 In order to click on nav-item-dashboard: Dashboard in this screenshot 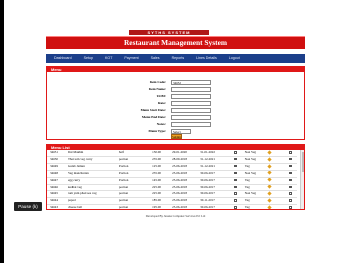, I will do `click(63, 58)`.